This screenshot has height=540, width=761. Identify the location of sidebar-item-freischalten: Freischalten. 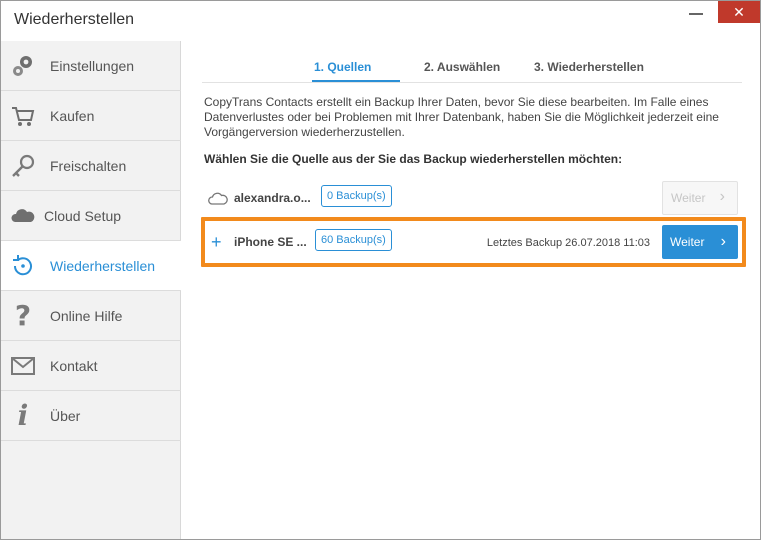
(91, 166).